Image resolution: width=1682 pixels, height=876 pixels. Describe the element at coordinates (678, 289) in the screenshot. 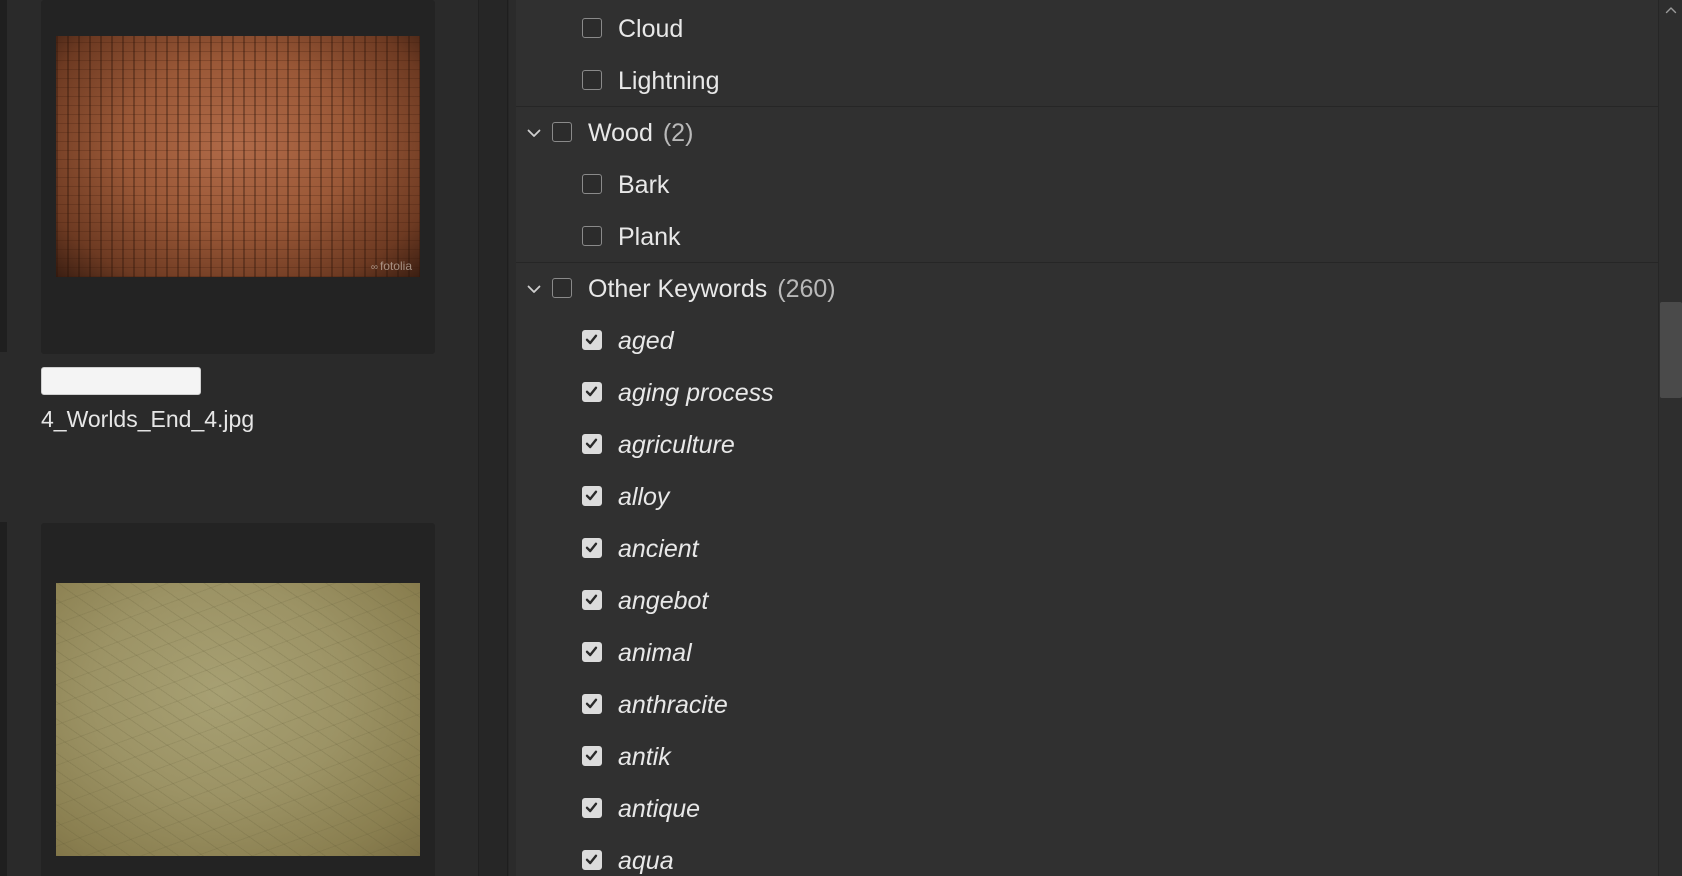

I see `group-name: Other Keywords` at that location.